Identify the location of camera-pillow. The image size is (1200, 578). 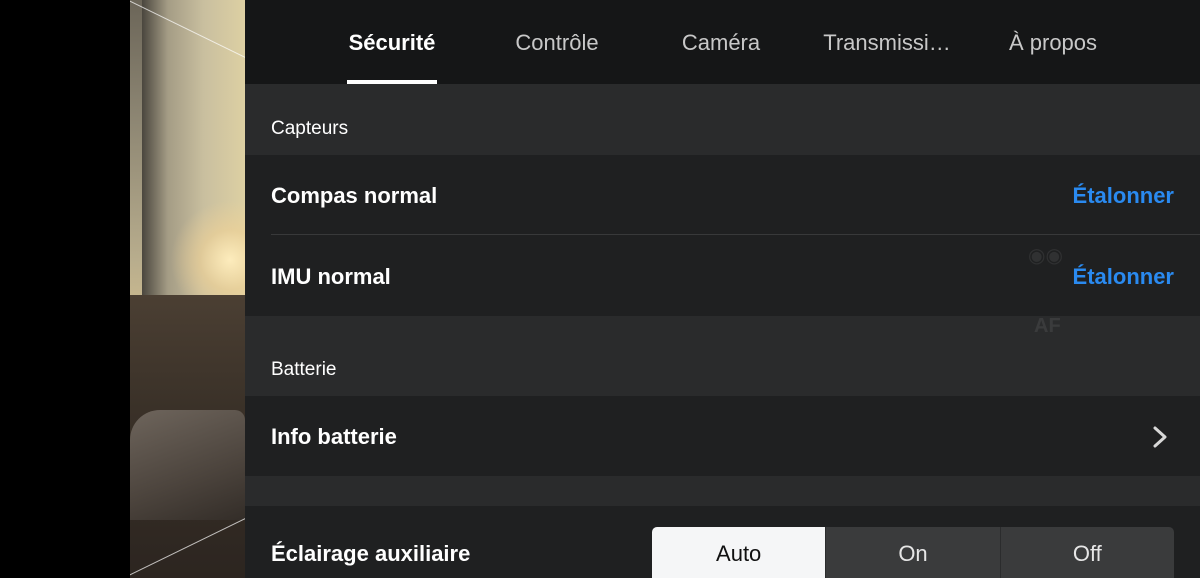
(187, 465).